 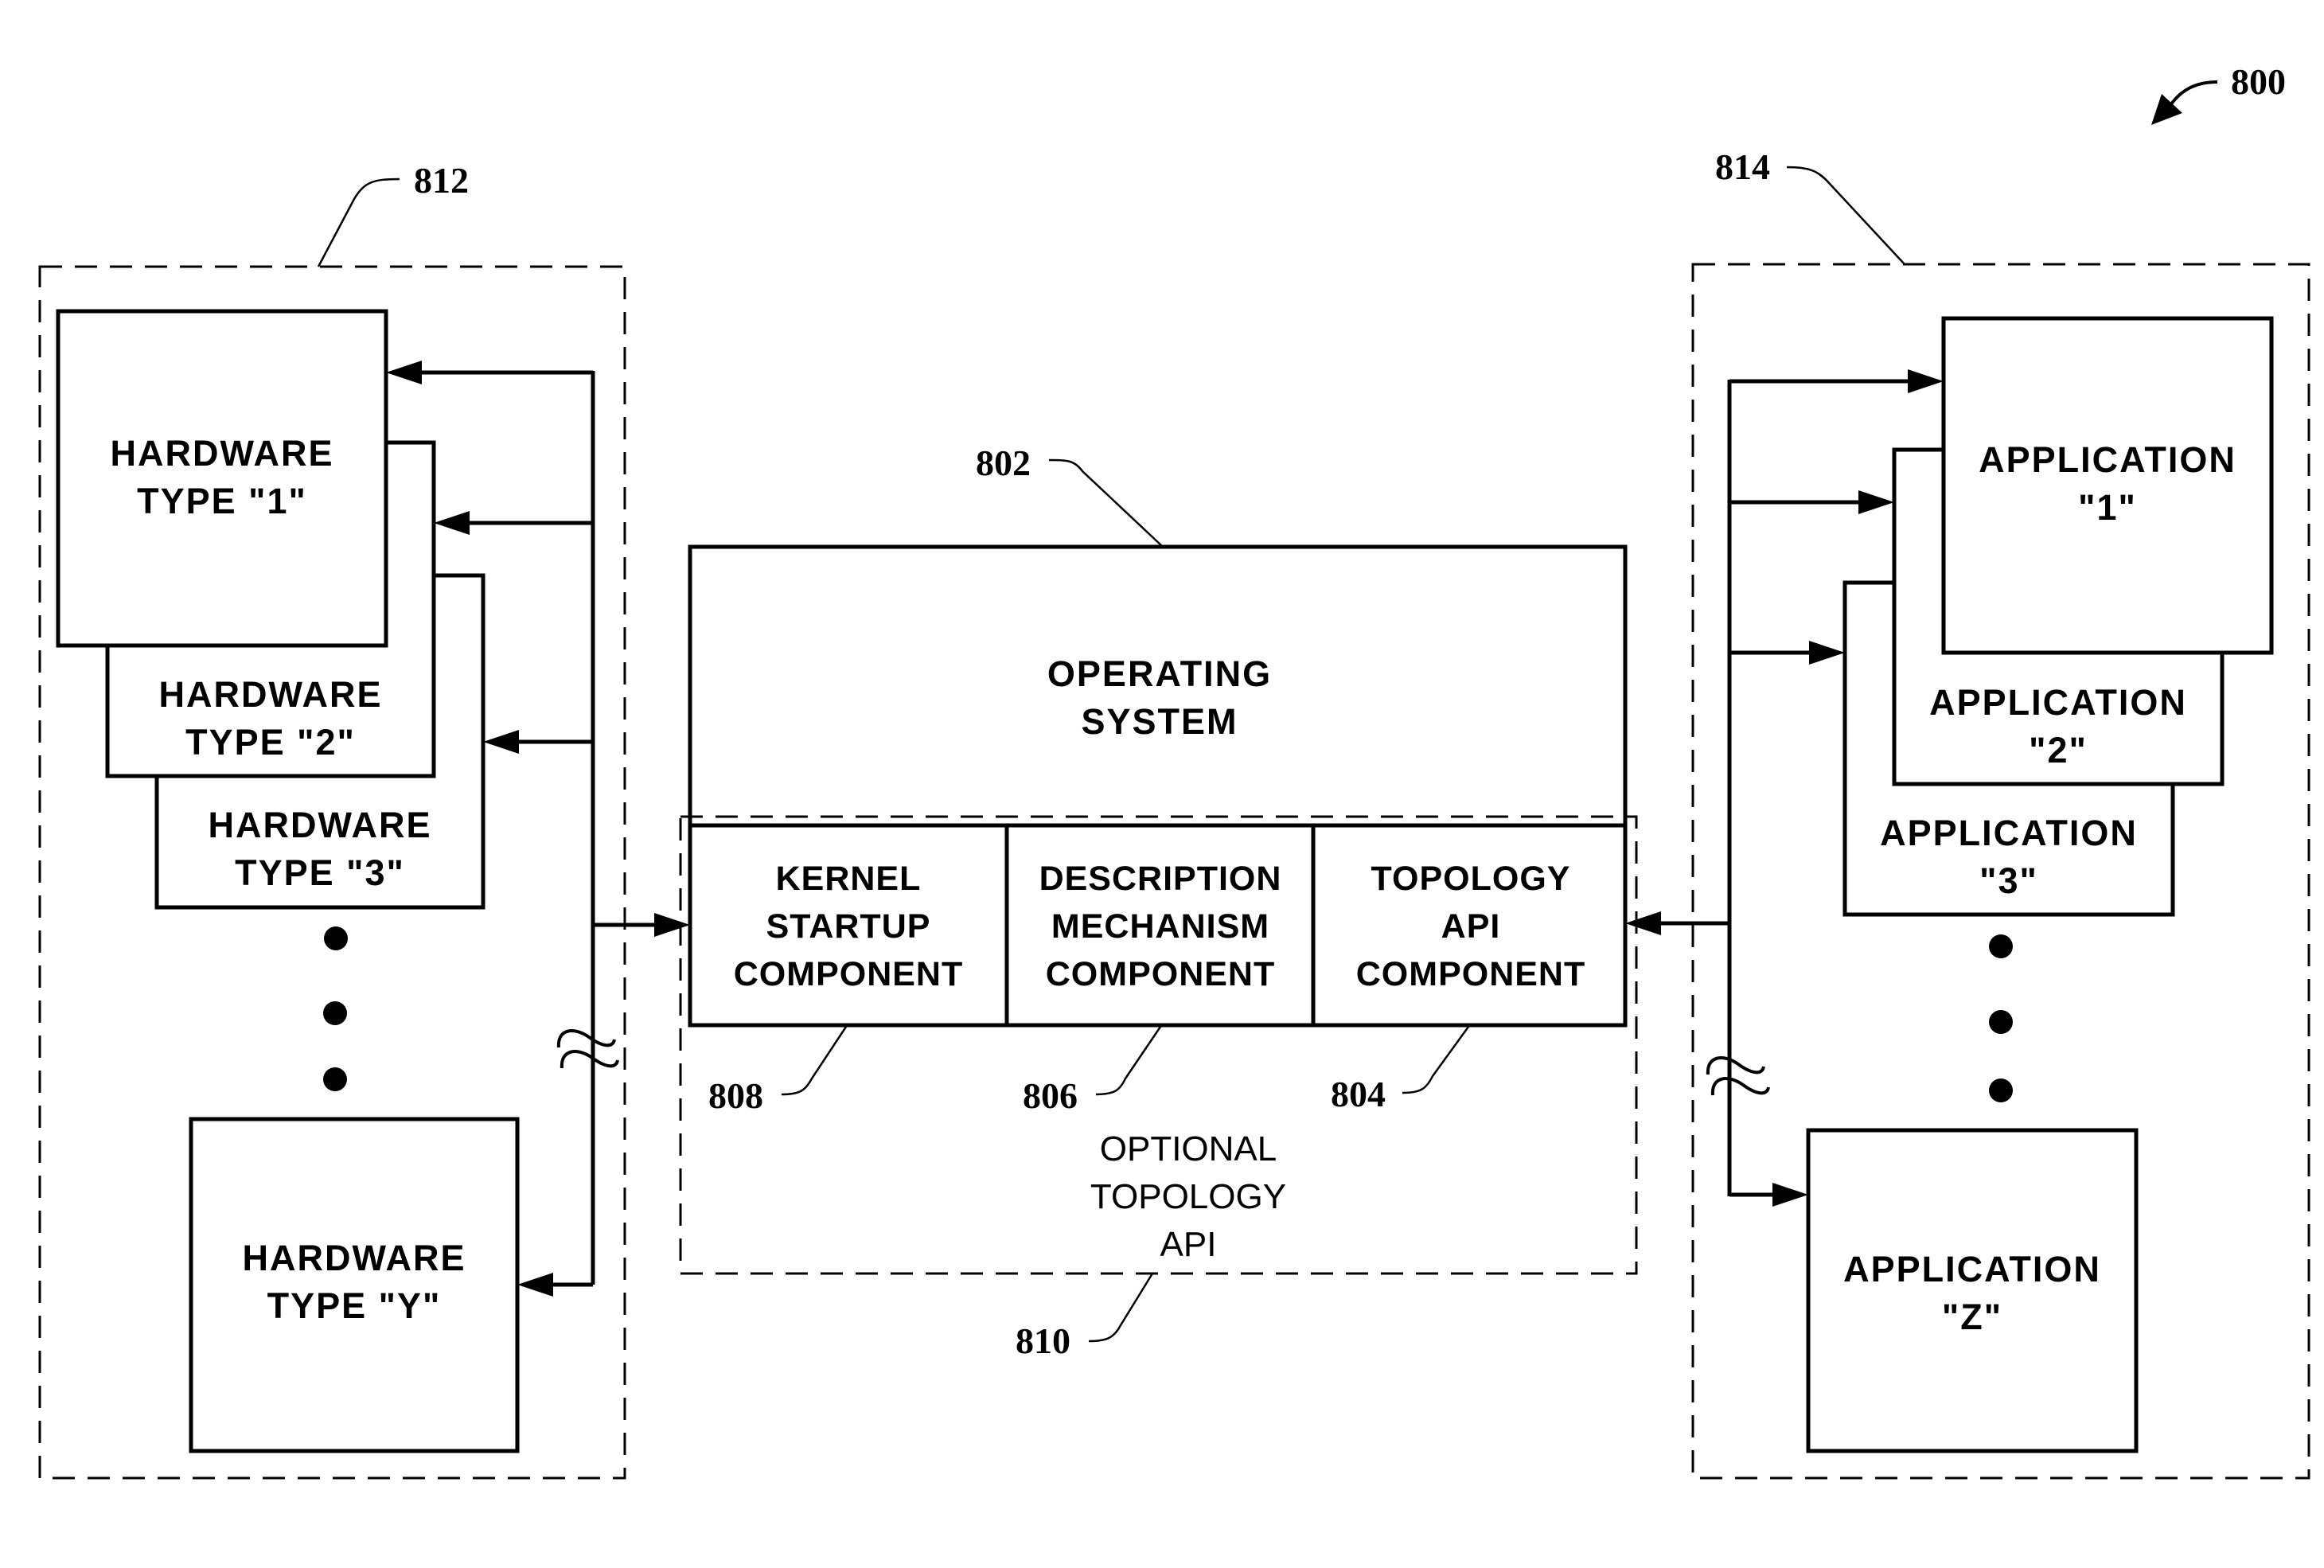 I want to click on application-box-3-line2: "3", so click(x=2008, y=880).